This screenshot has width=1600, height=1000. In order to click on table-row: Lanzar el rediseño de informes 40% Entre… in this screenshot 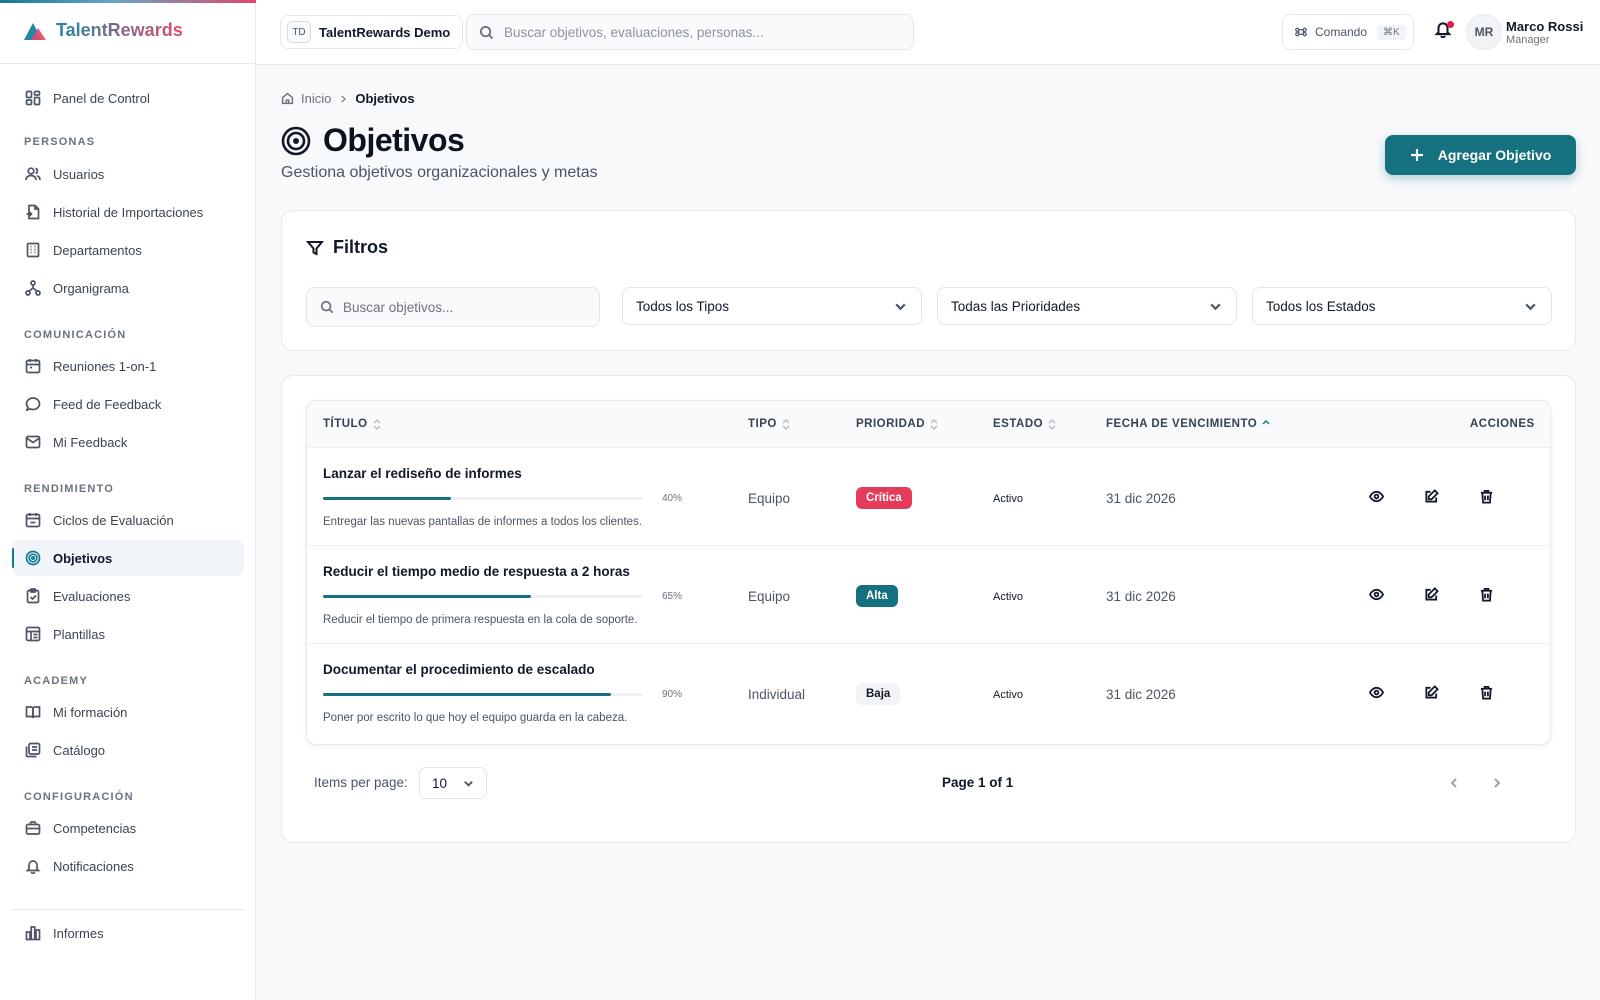, I will do `click(928, 497)`.